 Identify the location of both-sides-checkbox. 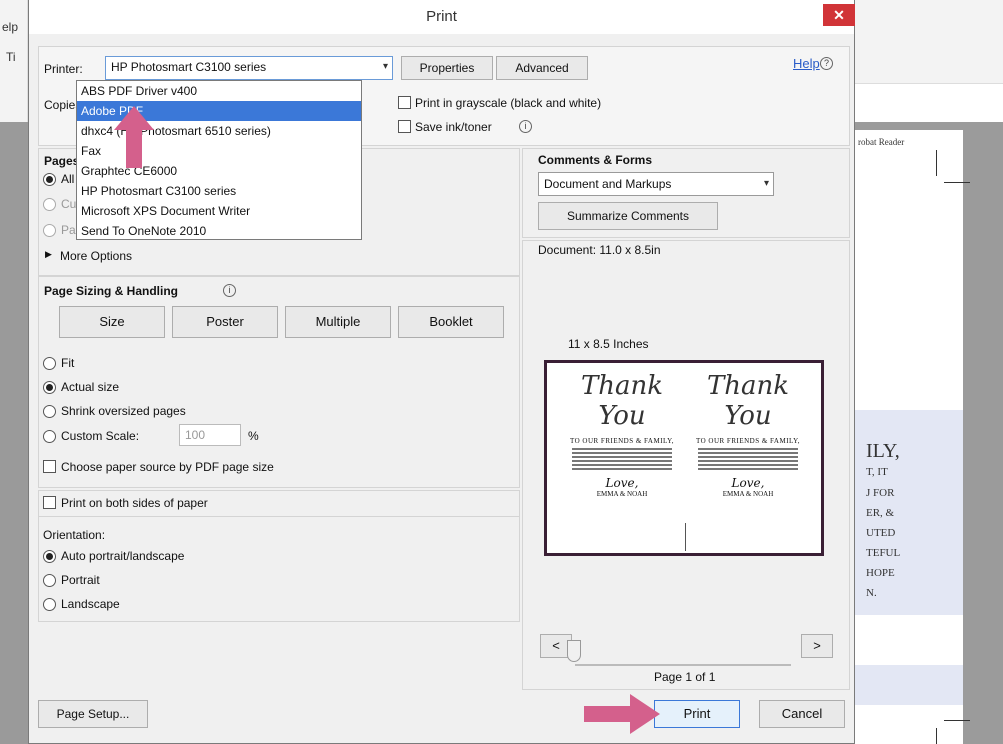
(49, 502).